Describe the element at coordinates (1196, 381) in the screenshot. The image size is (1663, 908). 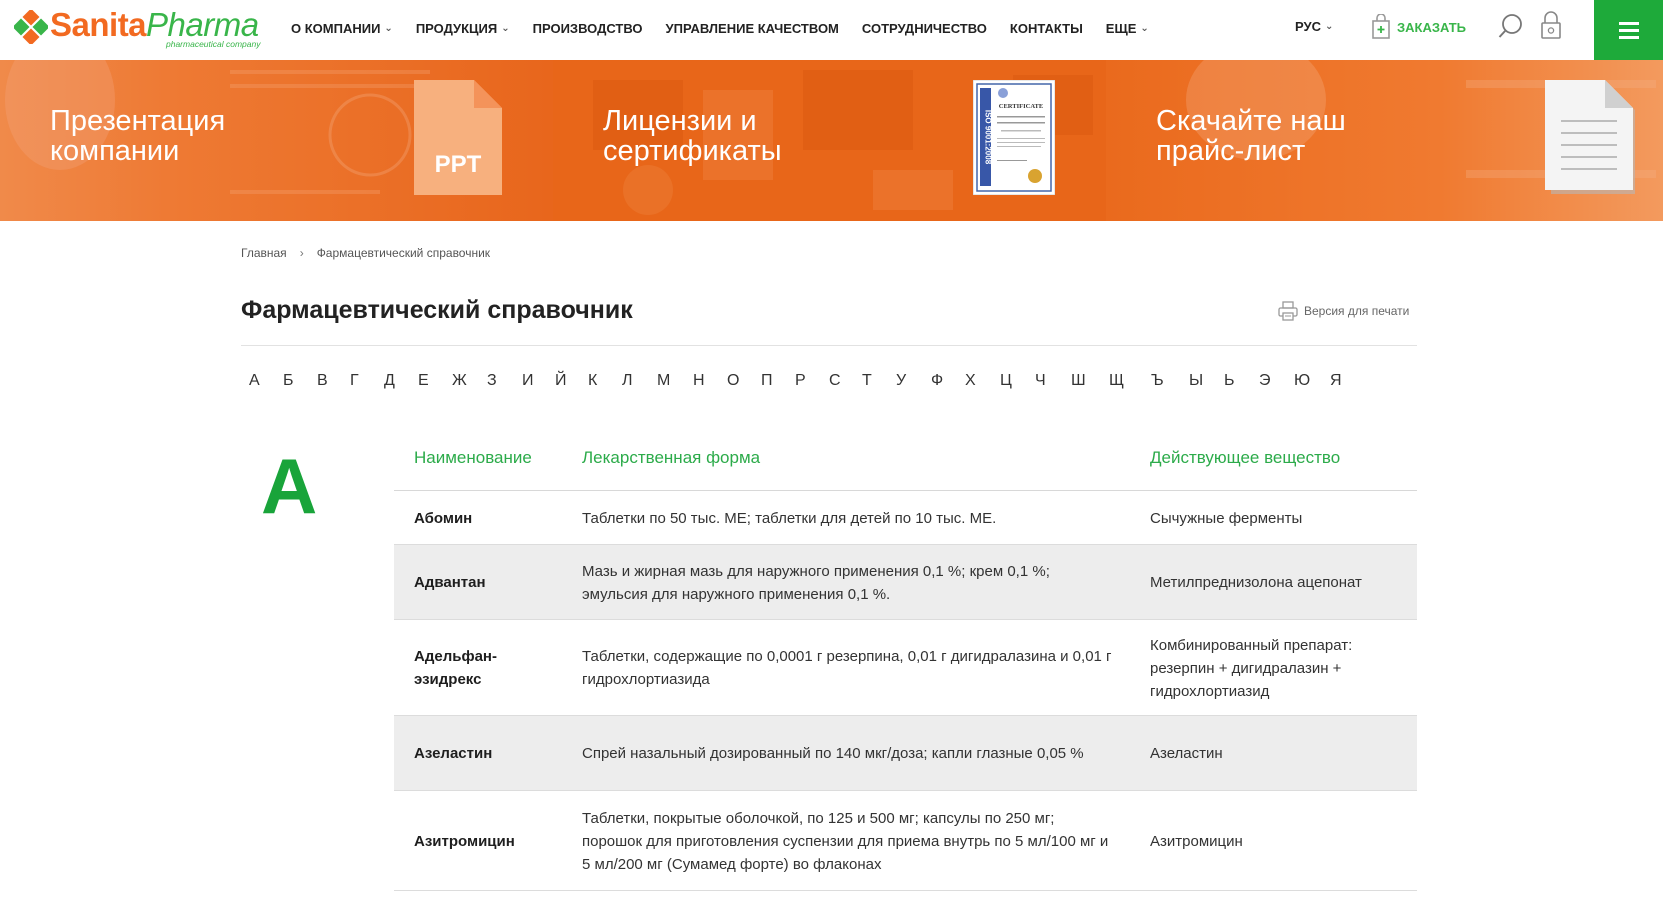
I see `alphabet-letter: Ы` at that location.